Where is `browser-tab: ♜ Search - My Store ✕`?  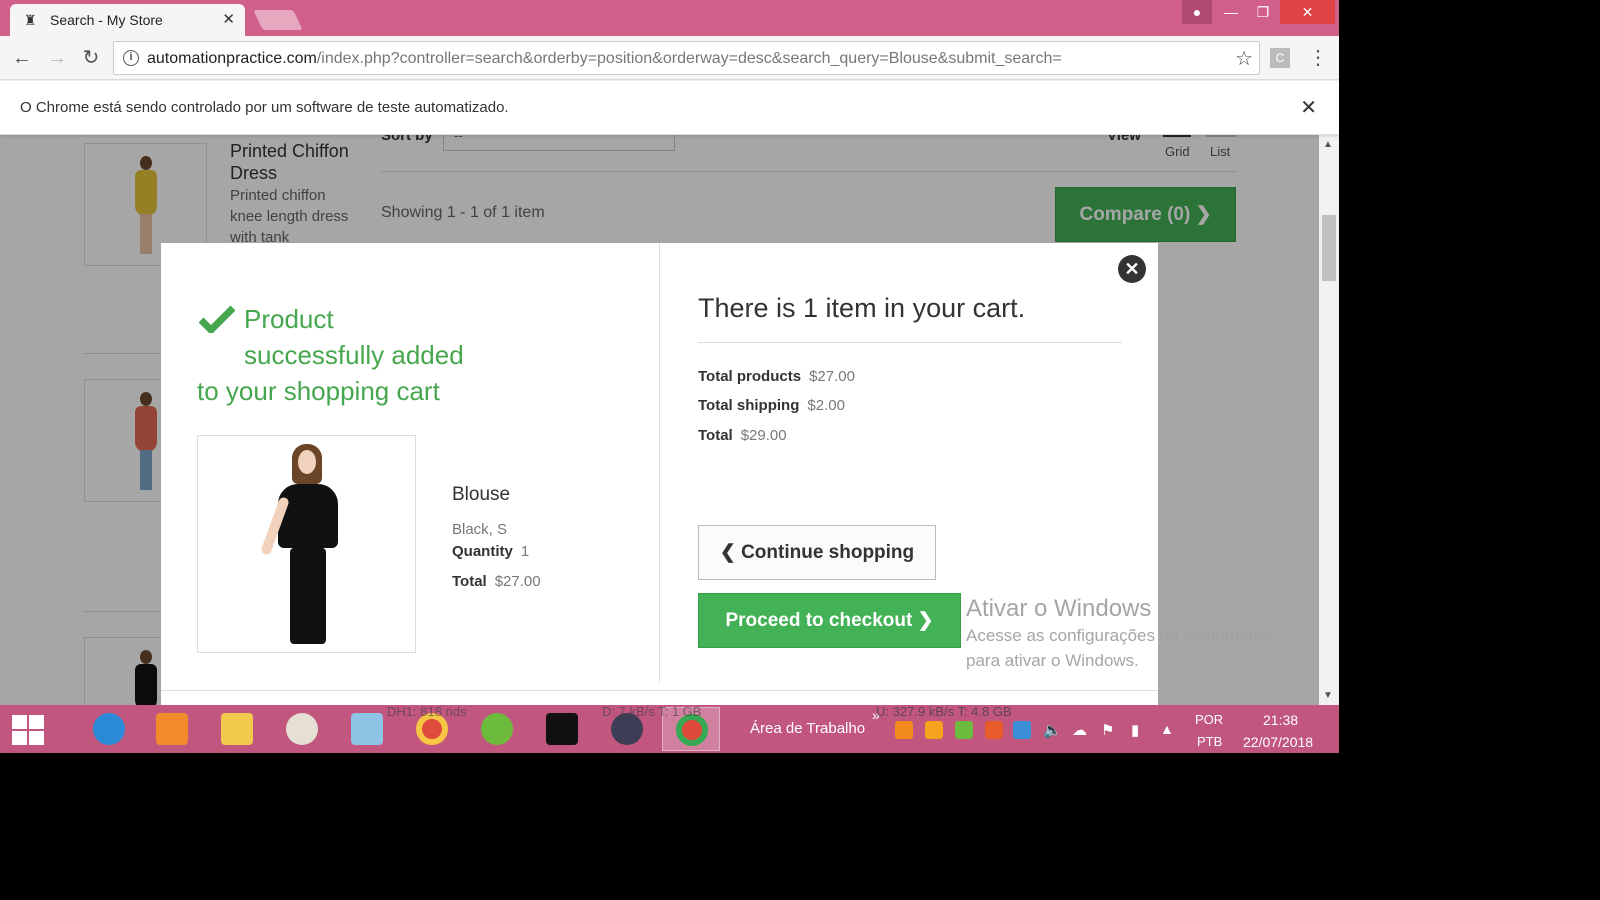
browser-tab: ♜ Search - My Store ✕ is located at coordinates (127, 20).